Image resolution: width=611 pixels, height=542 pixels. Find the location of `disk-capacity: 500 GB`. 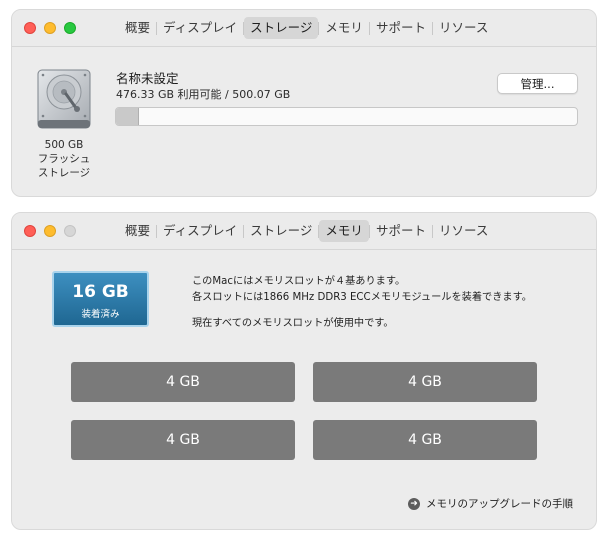

disk-capacity: 500 GB is located at coordinates (64, 145).